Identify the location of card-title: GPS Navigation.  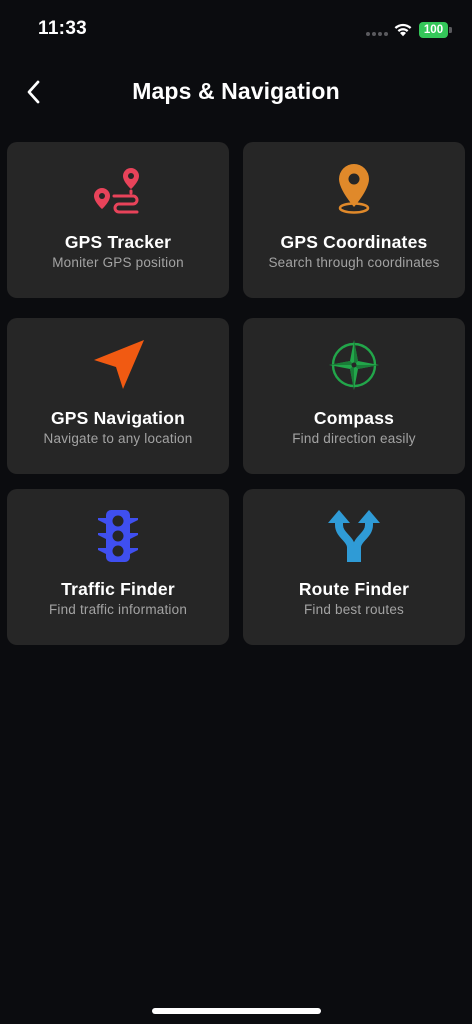
(118, 418).